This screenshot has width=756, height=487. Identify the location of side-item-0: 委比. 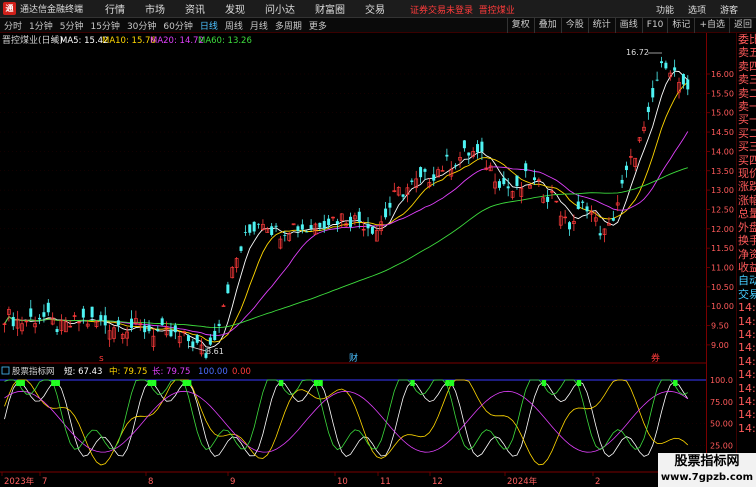
(746, 39).